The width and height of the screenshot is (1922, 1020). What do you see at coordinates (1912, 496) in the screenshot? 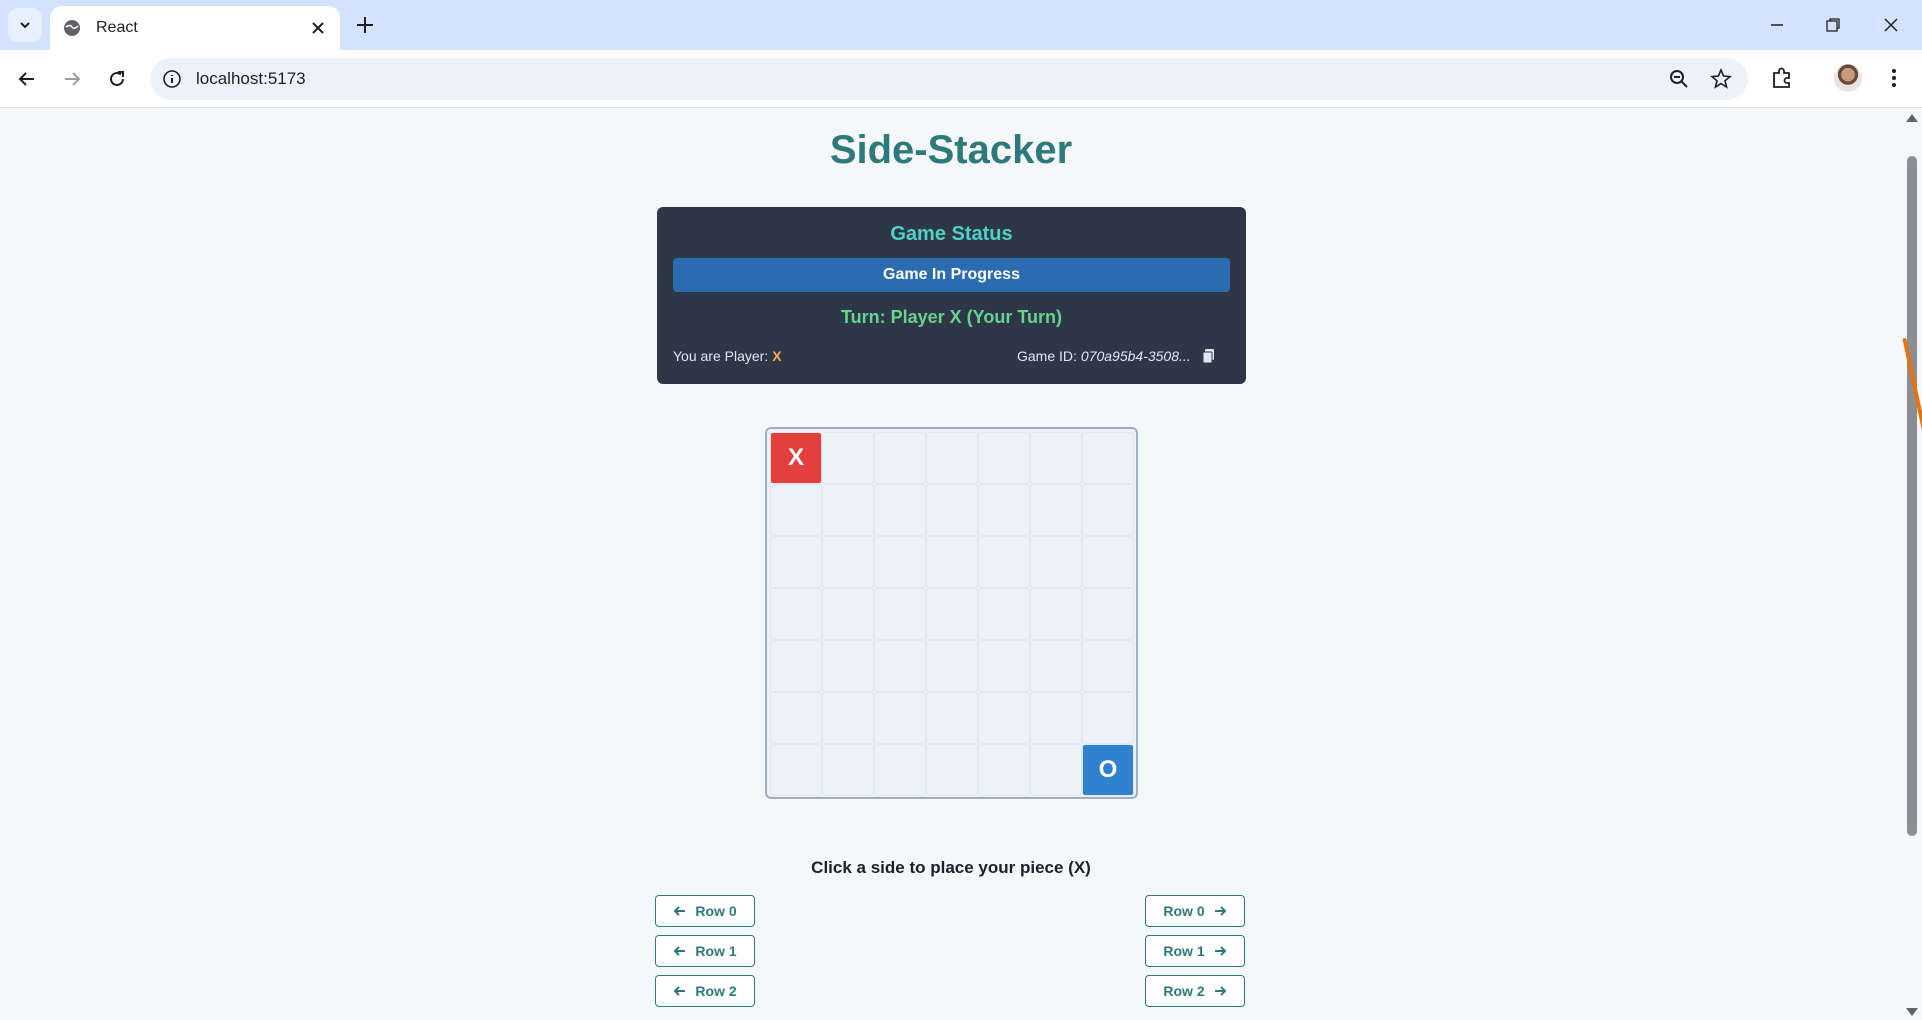
I see `scroll-thumb` at bounding box center [1912, 496].